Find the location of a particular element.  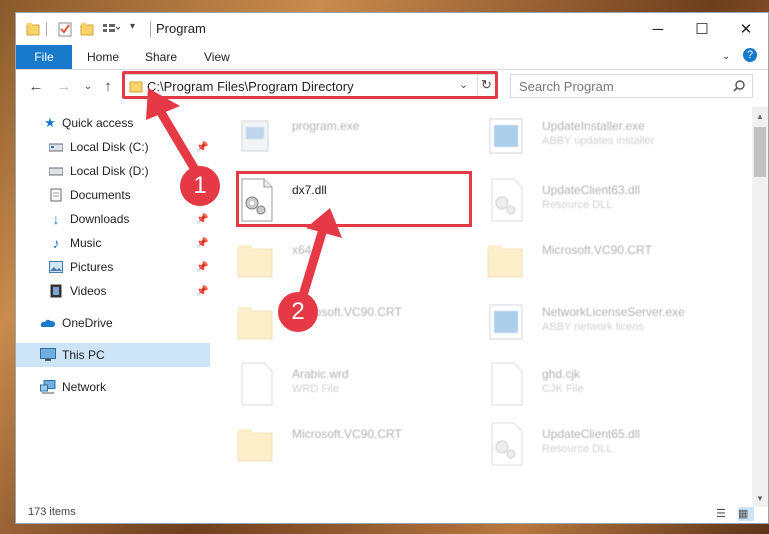

step-1-badge: 1 is located at coordinates (200, 186).